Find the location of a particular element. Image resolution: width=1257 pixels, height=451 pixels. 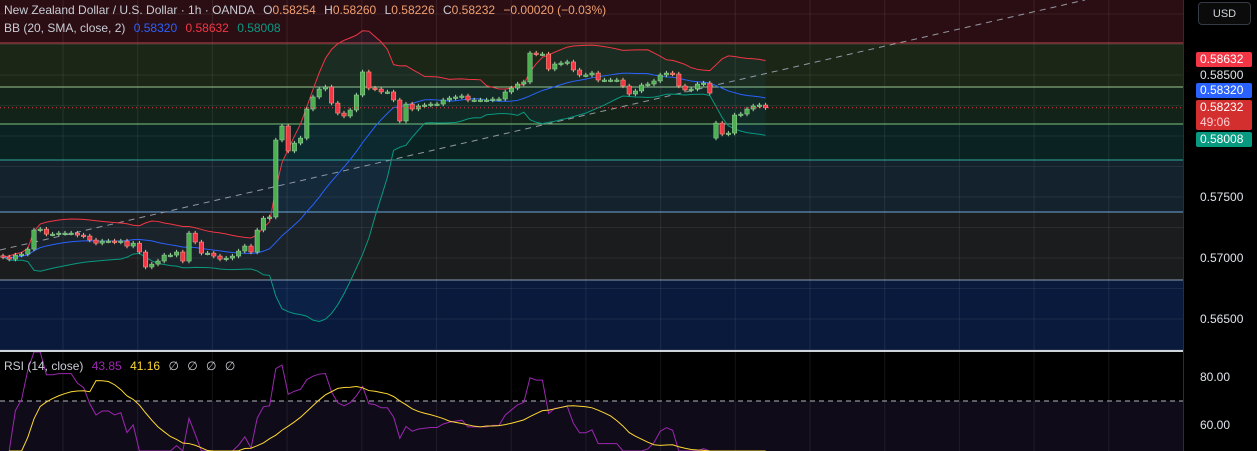

ohlc-close: C0.58232 is located at coordinates (469, 10).